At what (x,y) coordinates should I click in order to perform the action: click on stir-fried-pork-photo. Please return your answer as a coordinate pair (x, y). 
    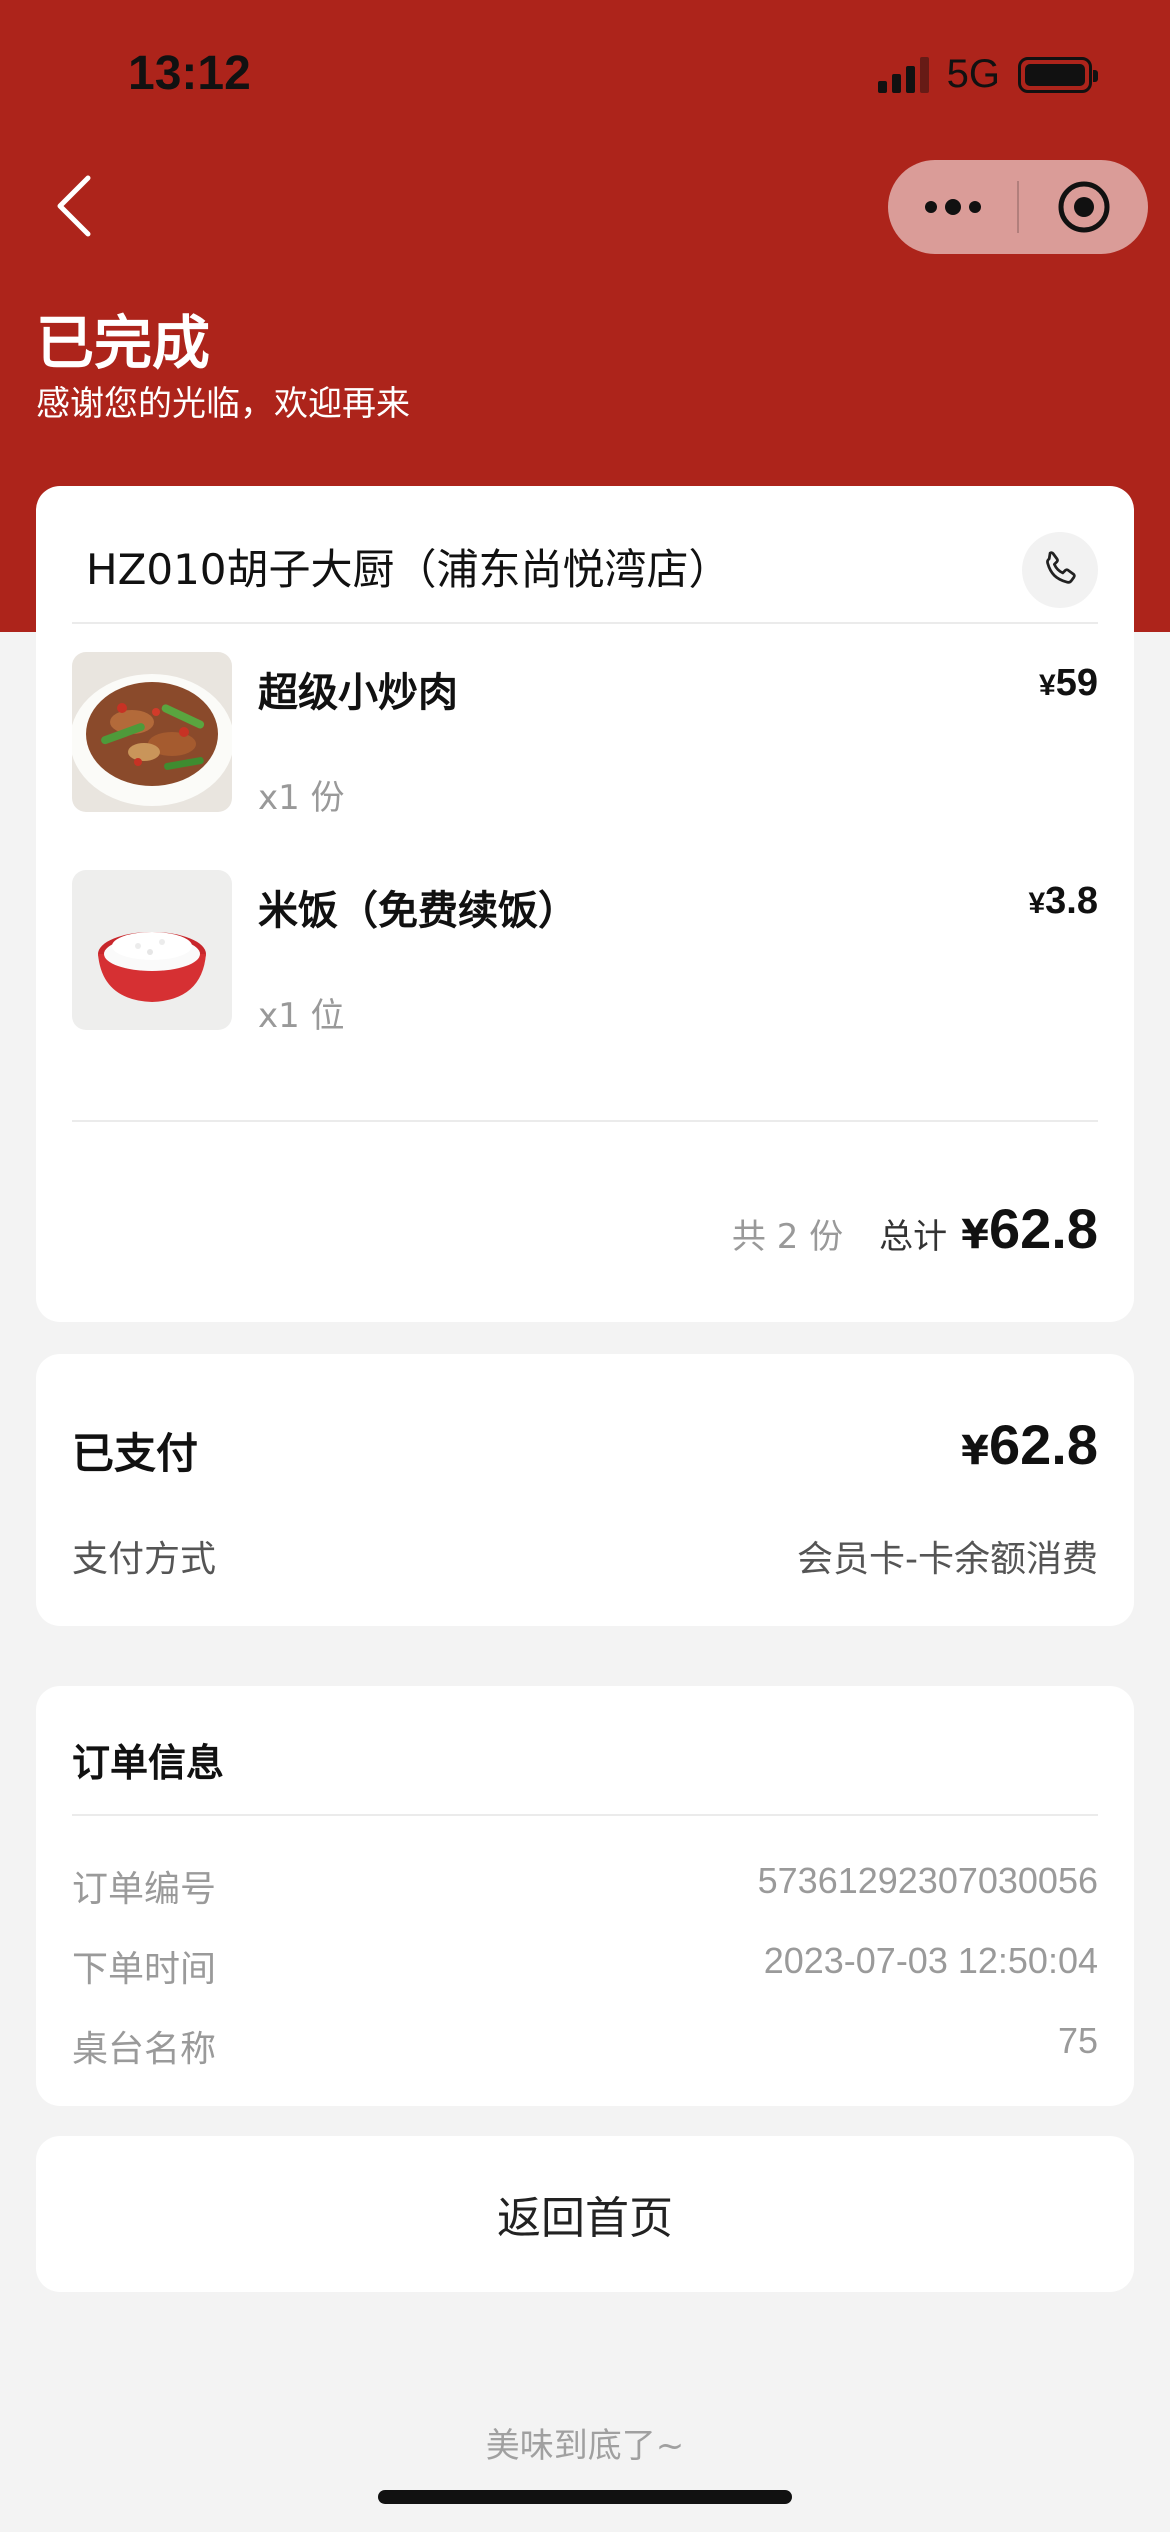
    Looking at the image, I should click on (152, 732).